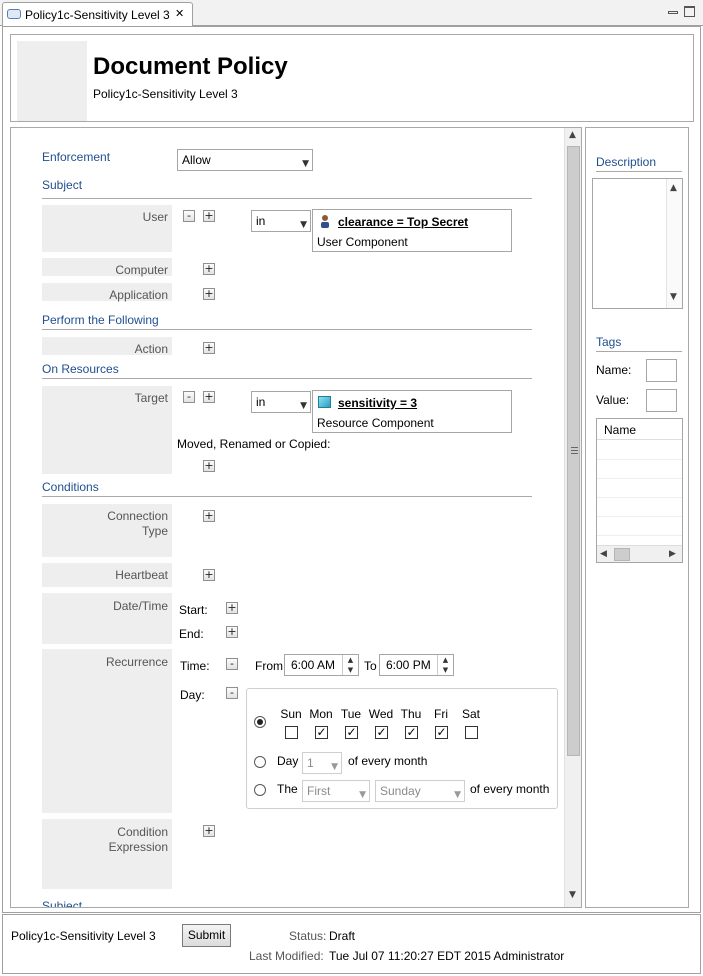  Describe the element at coordinates (209, 269) in the screenshot. I see `computer-add-button: +` at that location.